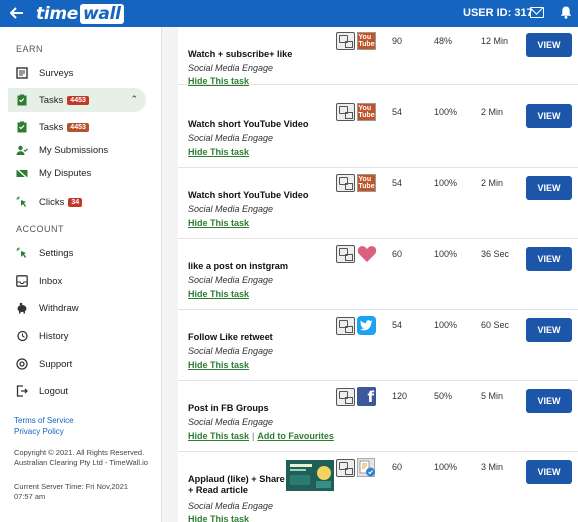  I want to click on task-rate: 48%, so click(443, 41).